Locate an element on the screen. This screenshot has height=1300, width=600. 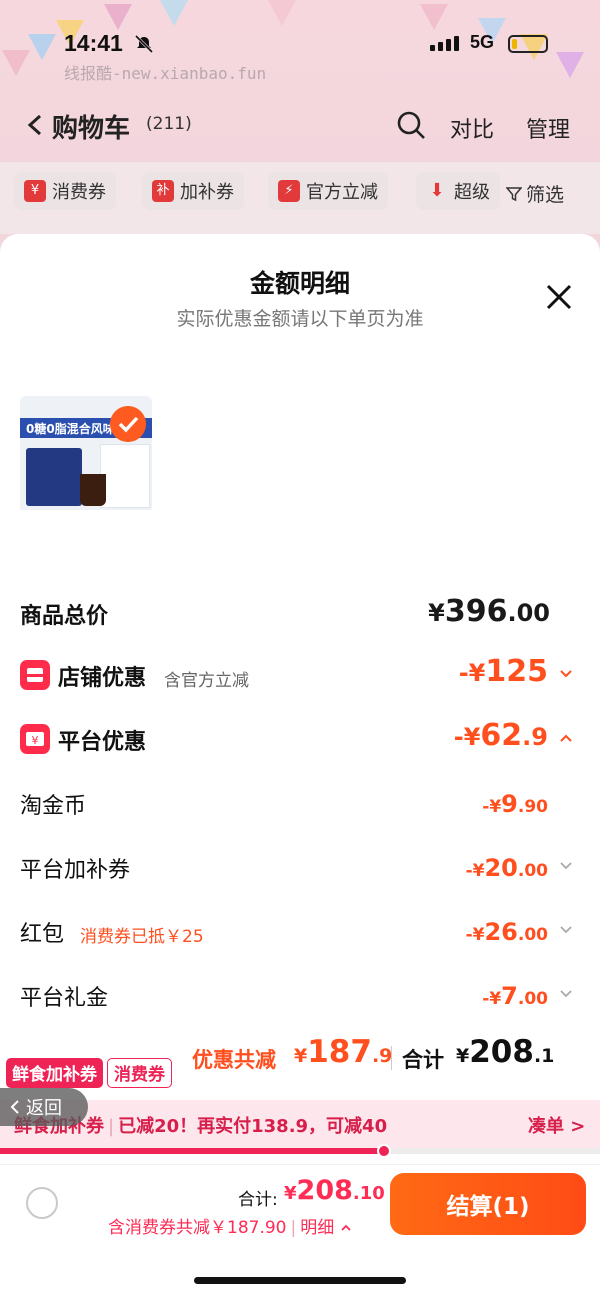
platform-subsidy-label: 平台加补券 is located at coordinates (75, 870).